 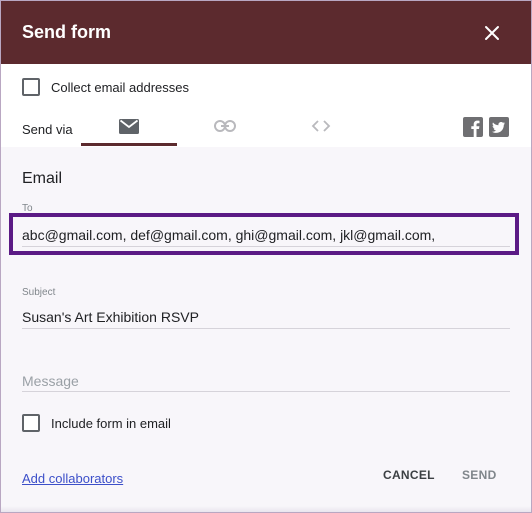 I want to click on tab-email, so click(x=129, y=126).